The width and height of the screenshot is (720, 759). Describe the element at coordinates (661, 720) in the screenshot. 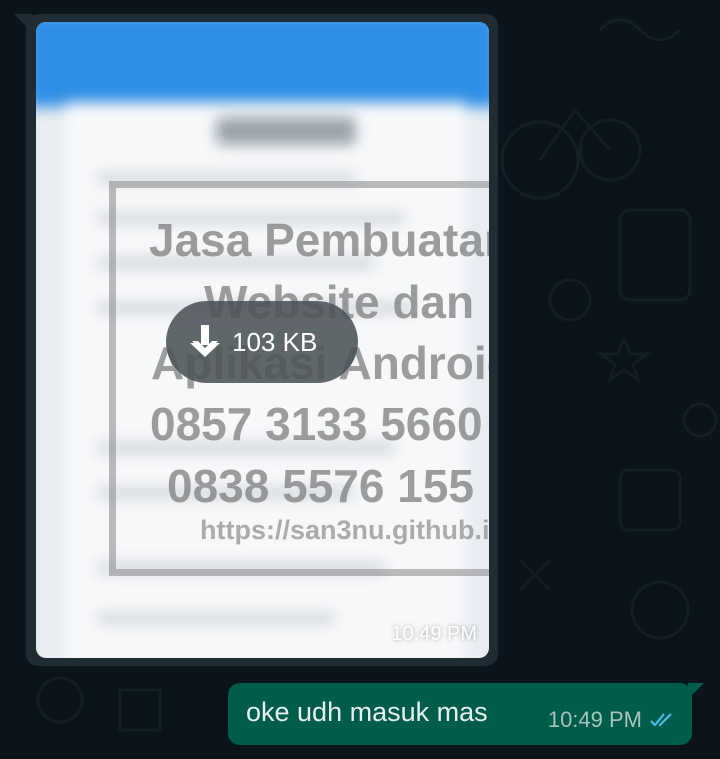

I see `double-check-read-icon` at that location.